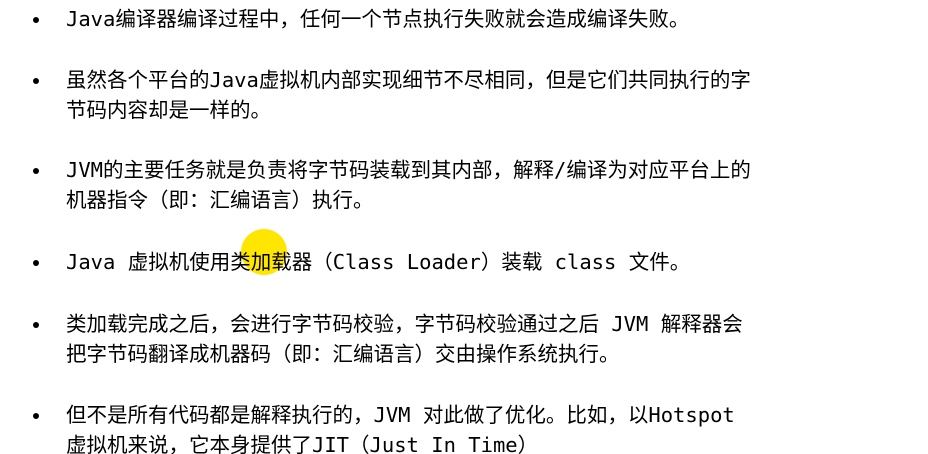  What do you see at coordinates (404, 324) in the screenshot?
I see `bullet-text-5-line-1: 类加载完成之后，会进行字节码校验，字节码校验通过之后 JVM 解释器会` at bounding box center [404, 324].